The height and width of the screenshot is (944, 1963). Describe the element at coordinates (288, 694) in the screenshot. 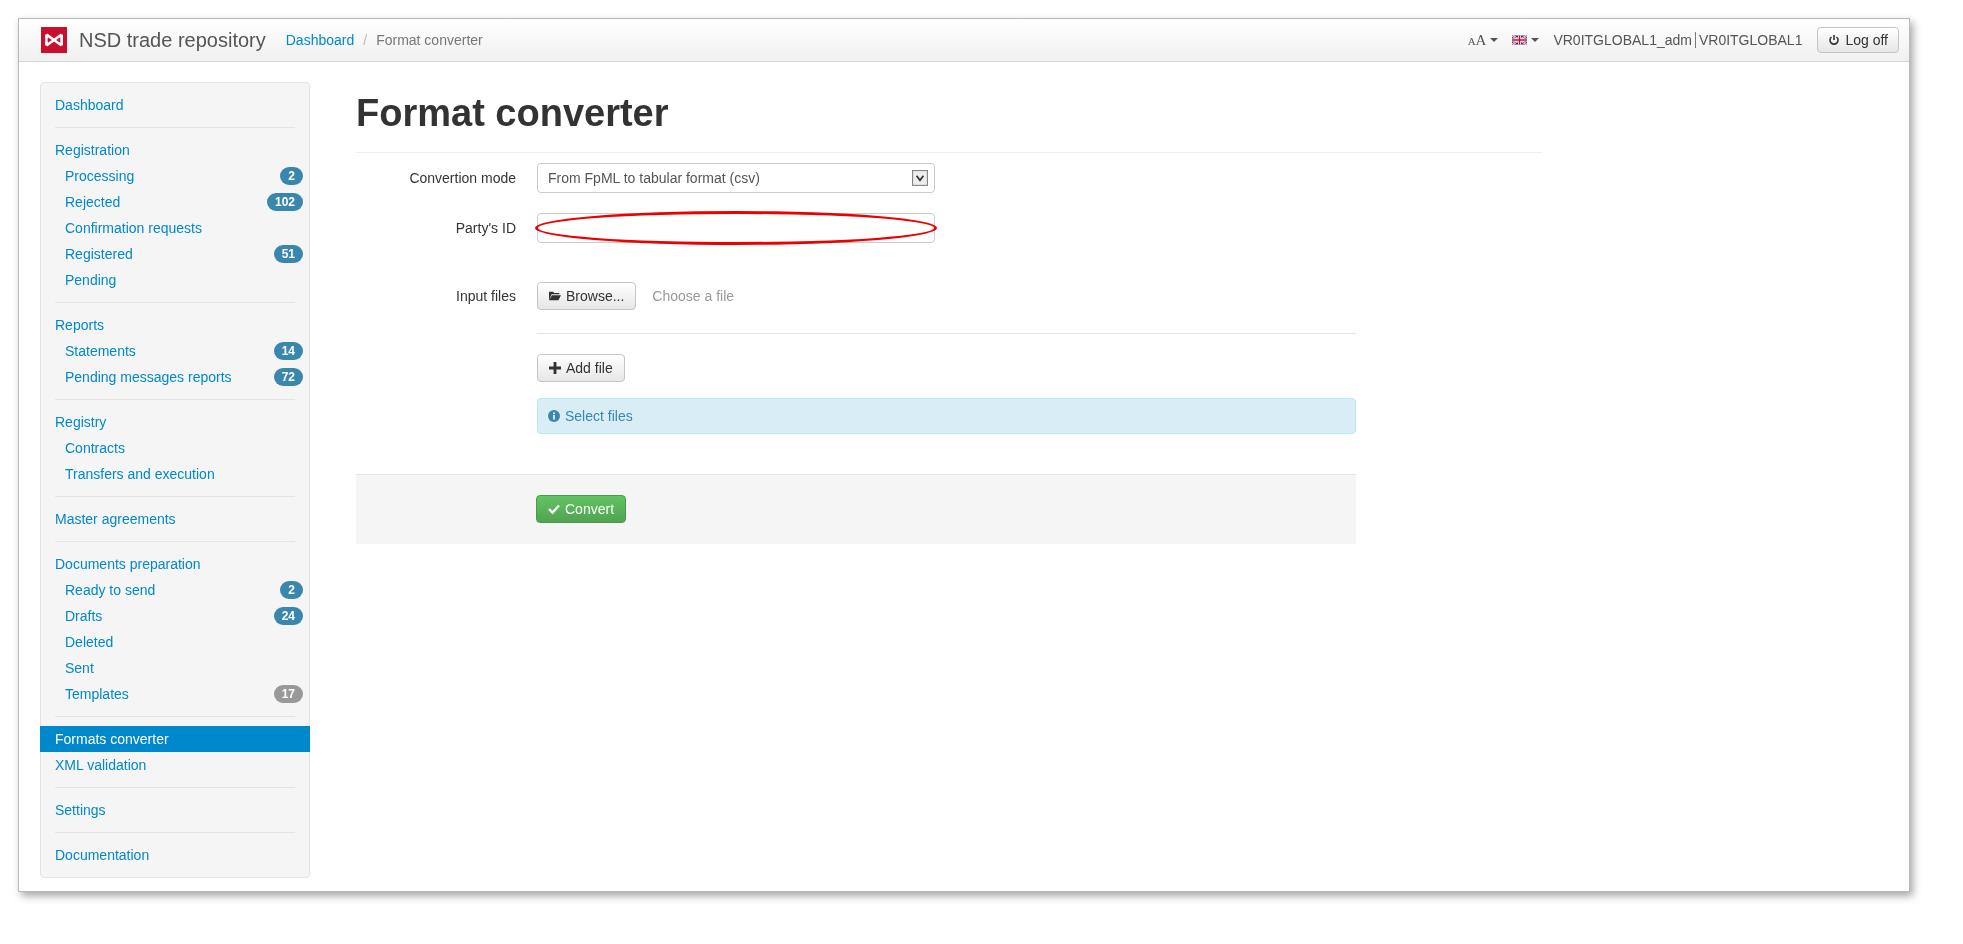

I see `count-badge: 17` at that location.